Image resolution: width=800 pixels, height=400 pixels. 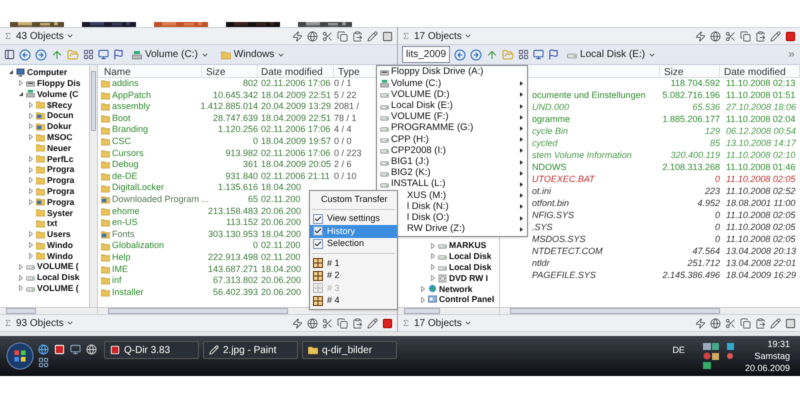 I want to click on tree-item: Windo, so click(x=60, y=245).